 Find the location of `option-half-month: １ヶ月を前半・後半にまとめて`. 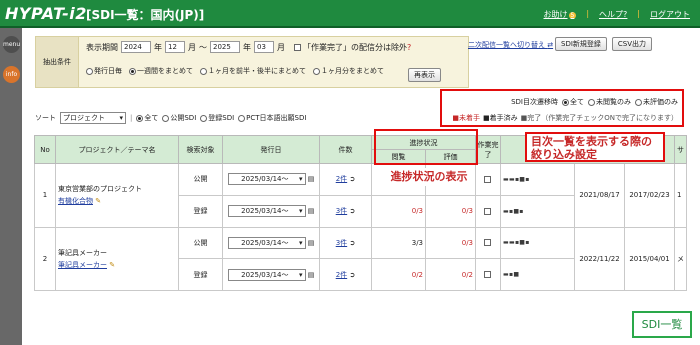

option-half-month: １ヶ月を前半・後半にまとめて is located at coordinates (253, 71).